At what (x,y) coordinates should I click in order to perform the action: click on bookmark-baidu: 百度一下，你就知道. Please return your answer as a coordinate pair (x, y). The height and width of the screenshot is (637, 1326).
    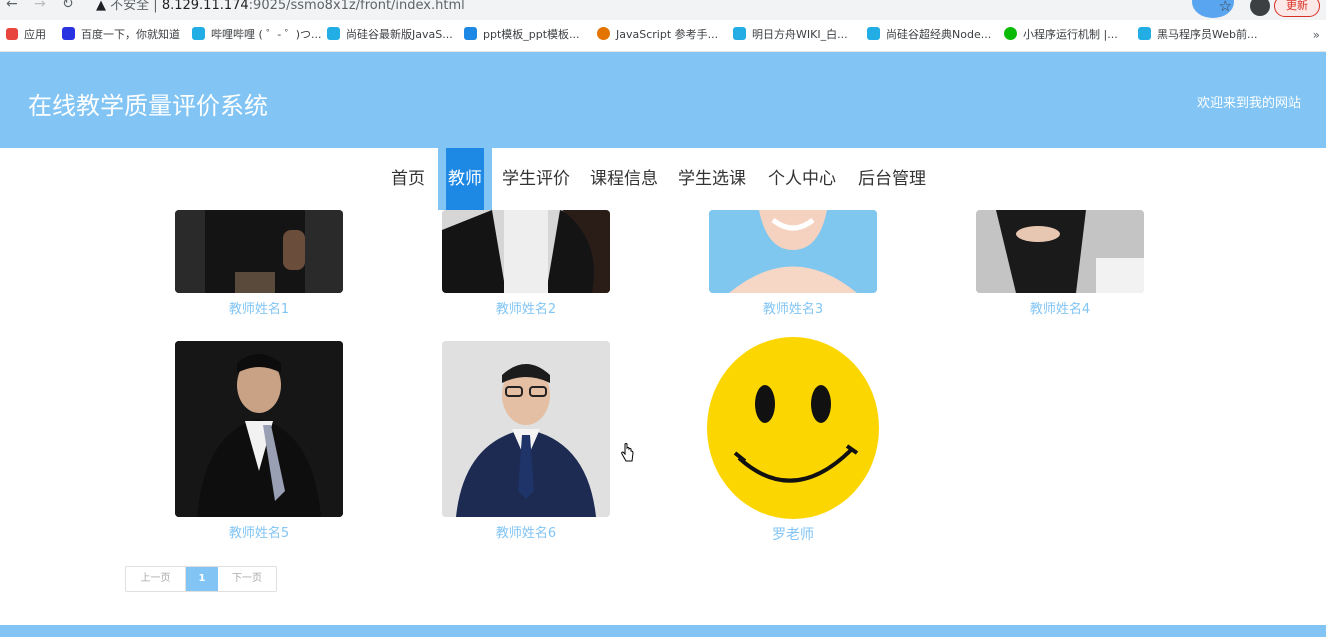
    Looking at the image, I should click on (121, 35).